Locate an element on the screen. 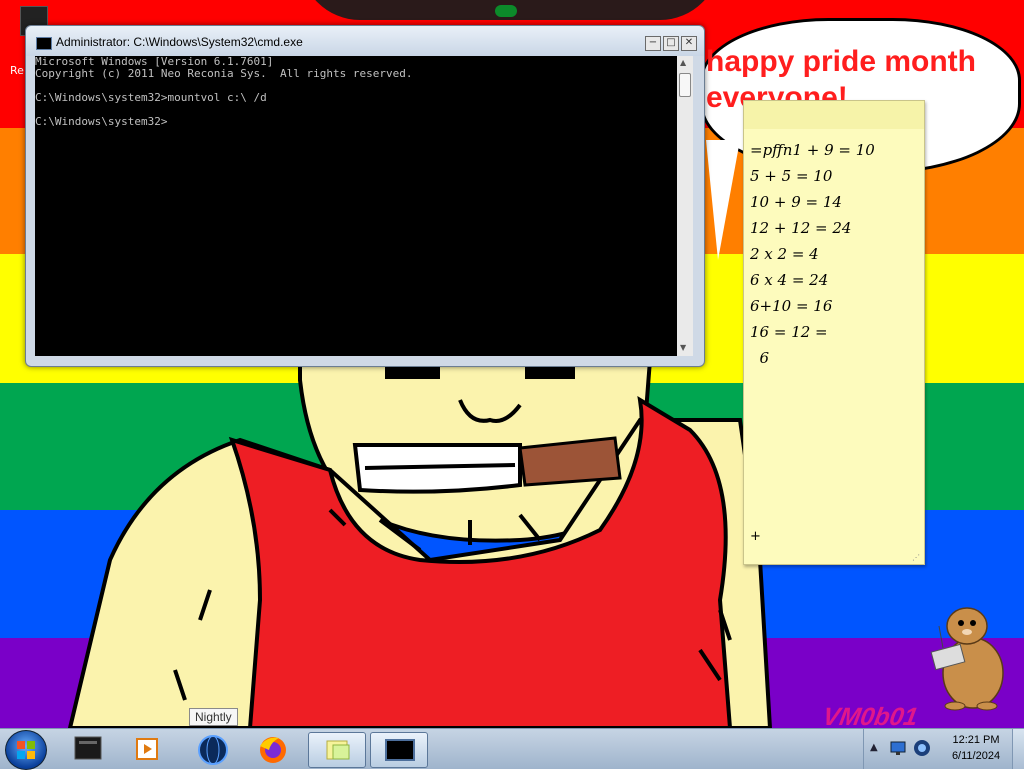  character-cigar is located at coordinates (570, 461).